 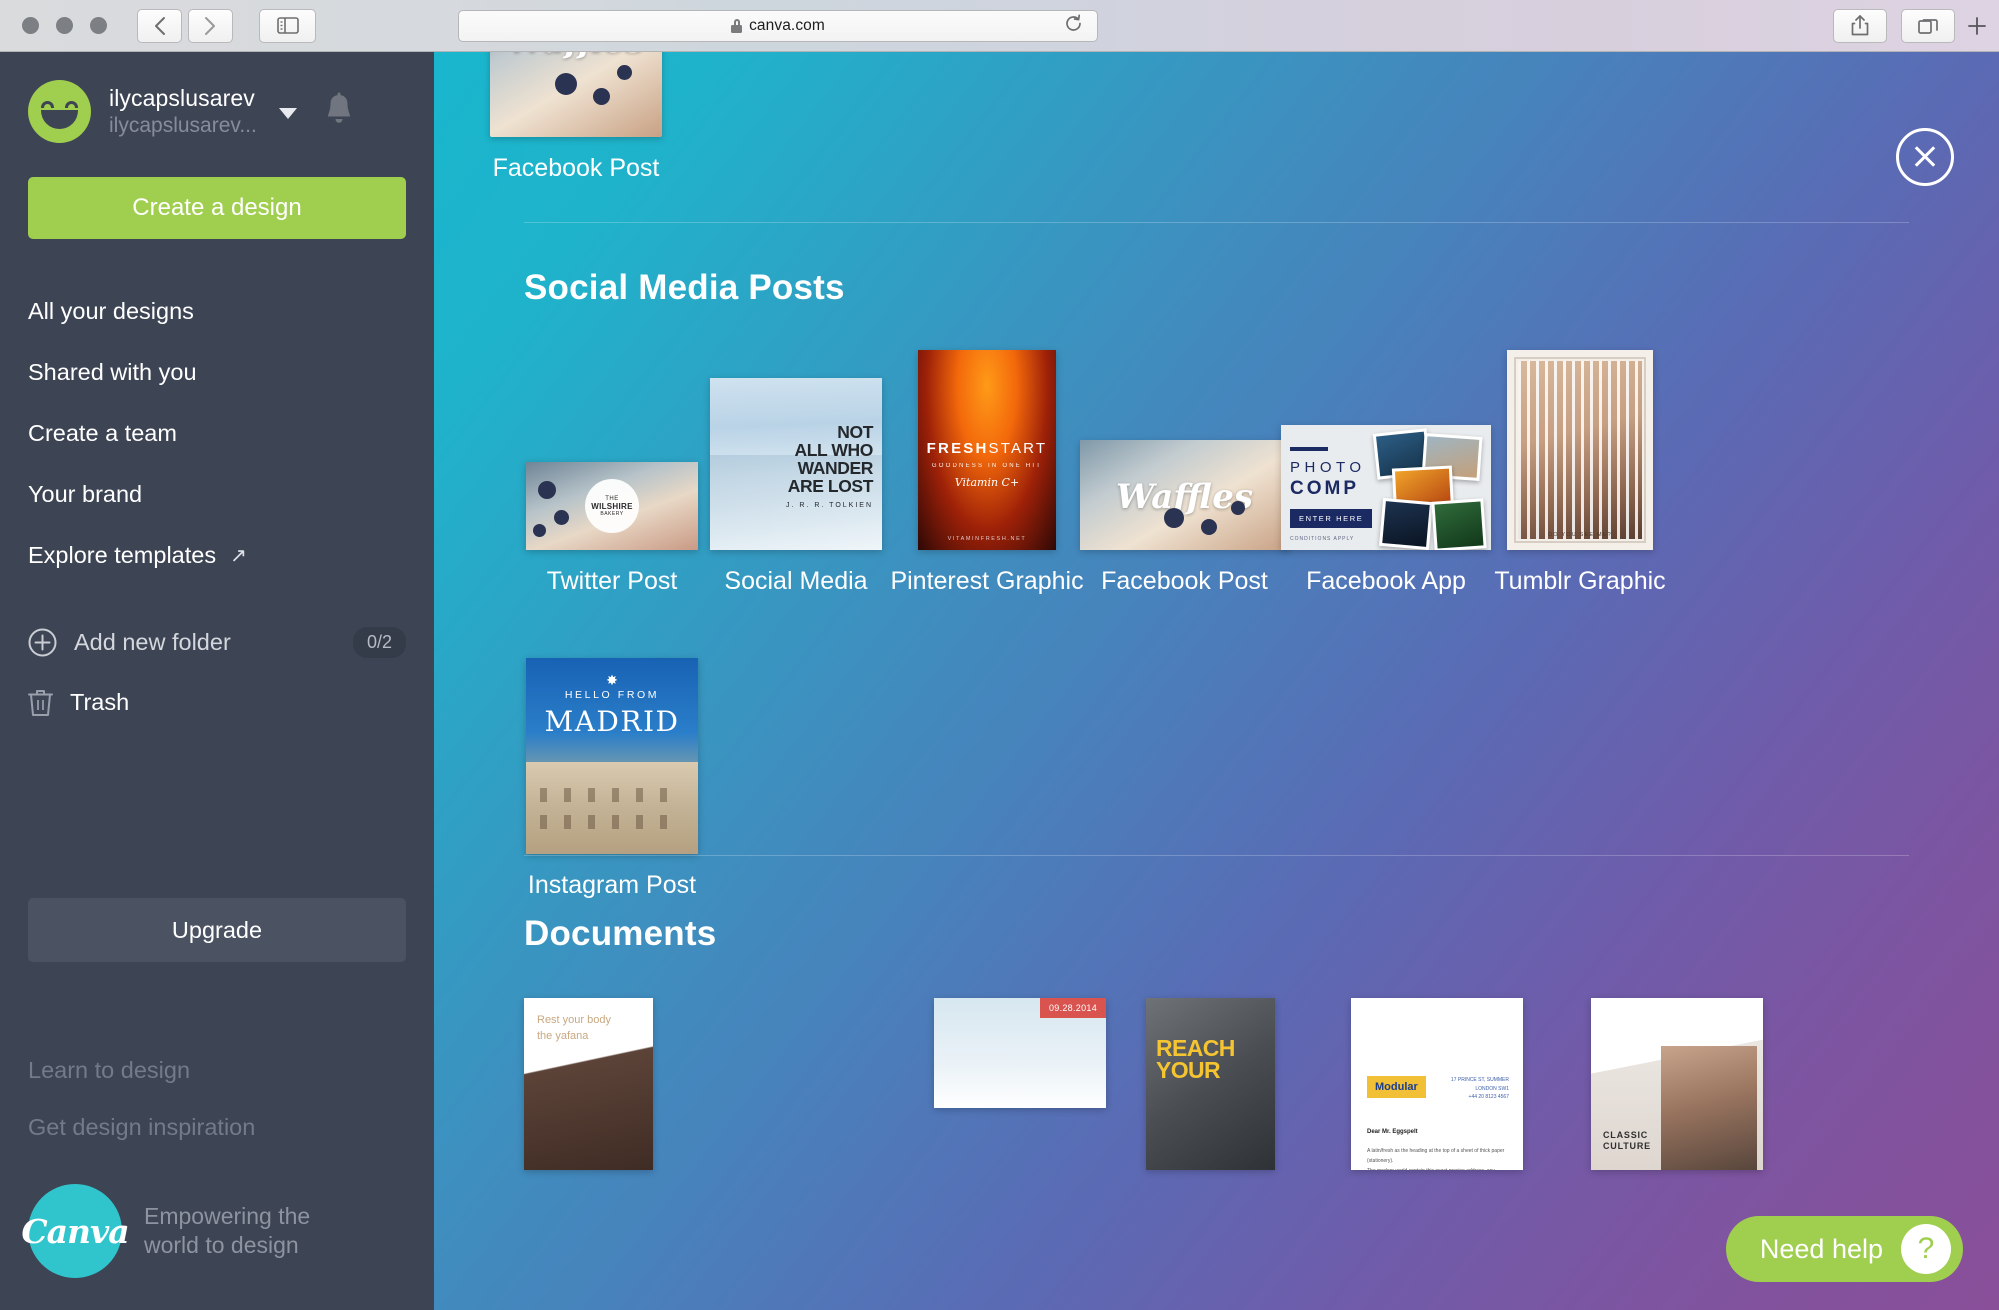 What do you see at coordinates (217, 208) in the screenshot?
I see `create-a-design-button: Create a design` at bounding box center [217, 208].